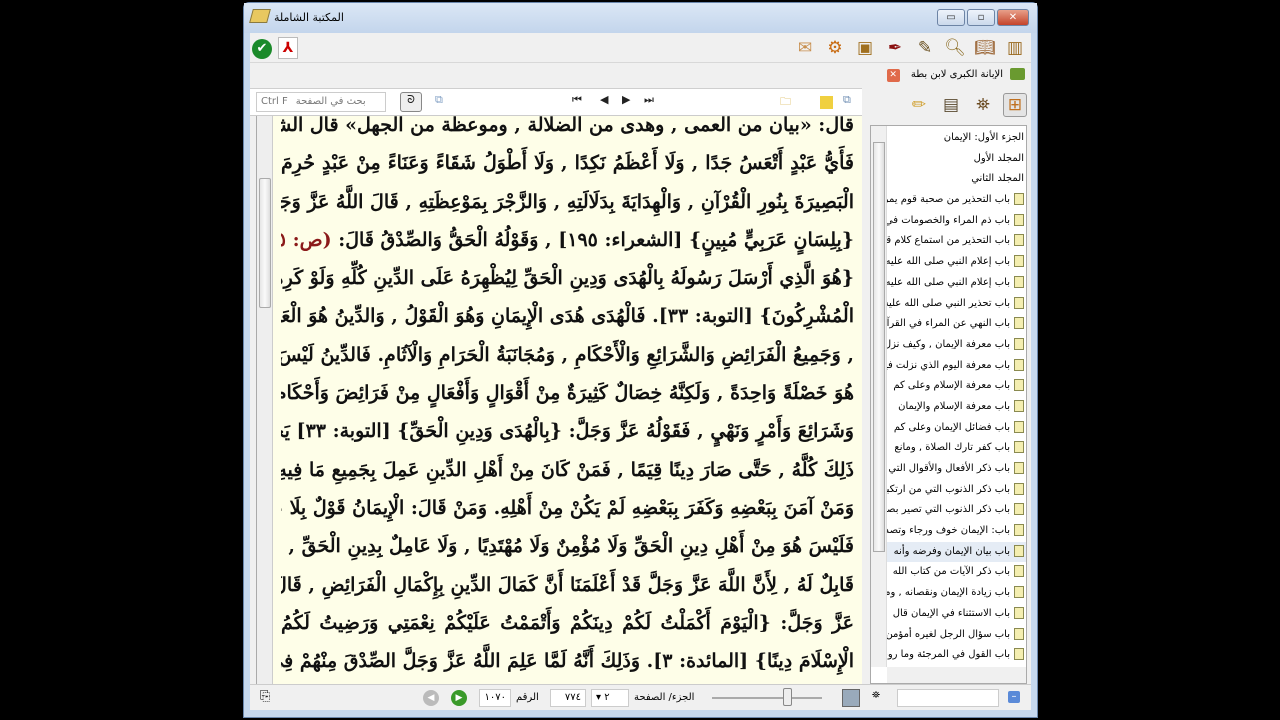 The height and width of the screenshot is (720, 1280). Describe the element at coordinates (956, 531) in the screenshot. I see `tree-item: باب: الإيمان خوف ورجاء وتصديق` at that location.